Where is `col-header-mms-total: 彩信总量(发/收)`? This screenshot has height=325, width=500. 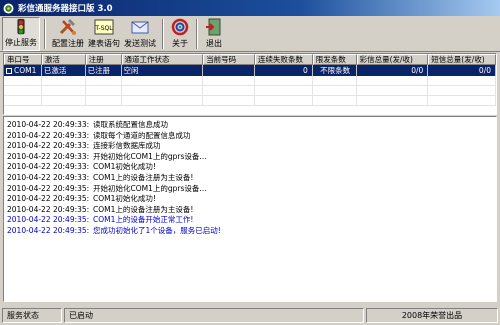 col-header-mms-total: 彩信总量(发/收) is located at coordinates (392, 59).